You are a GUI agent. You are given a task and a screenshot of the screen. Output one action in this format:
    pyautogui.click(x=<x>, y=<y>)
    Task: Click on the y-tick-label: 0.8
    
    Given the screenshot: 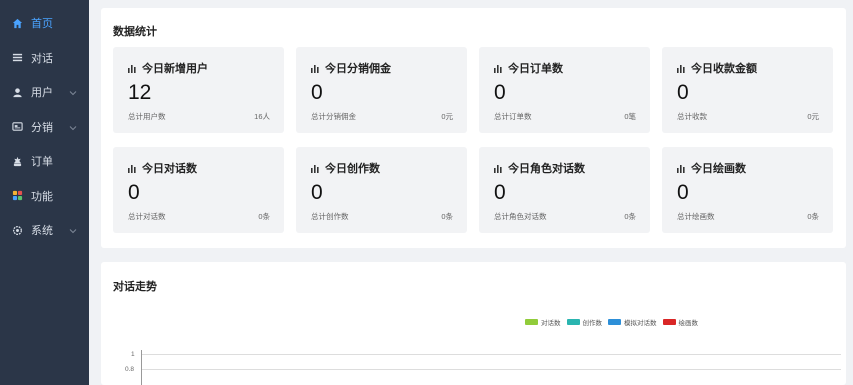 What is the action you would take?
    pyautogui.click(x=130, y=369)
    